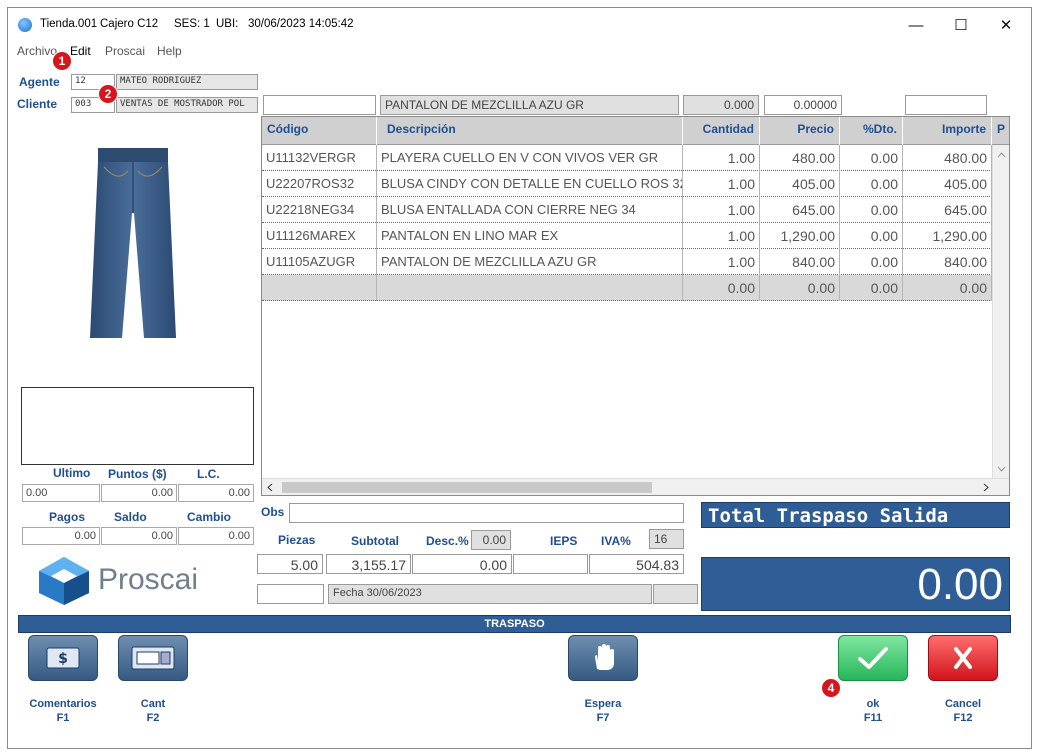 The width and height of the screenshot is (1039, 756). What do you see at coordinates (64, 581) in the screenshot?
I see `proscai-logo-icon` at bounding box center [64, 581].